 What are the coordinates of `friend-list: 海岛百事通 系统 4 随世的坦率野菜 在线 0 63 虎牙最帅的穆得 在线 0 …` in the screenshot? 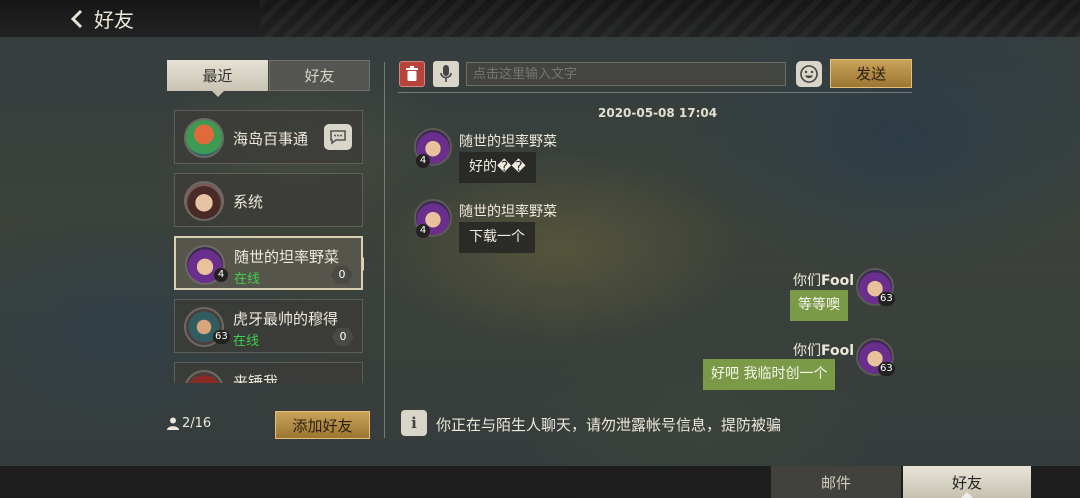 It's located at (269, 246).